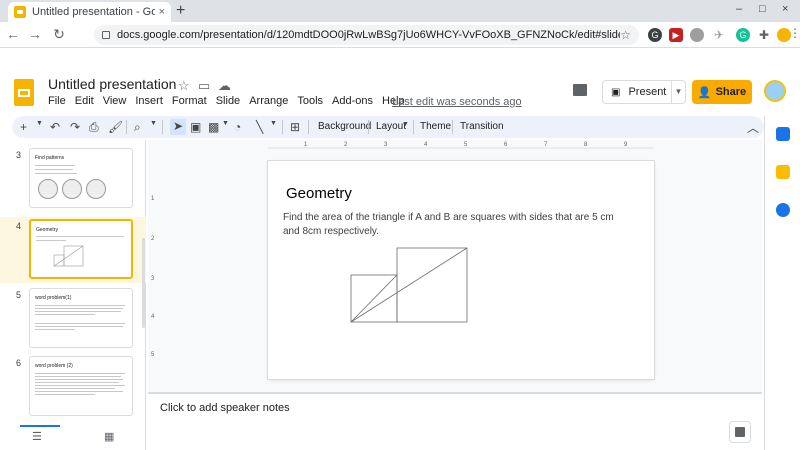  I want to click on line-dropdown-icon: ▼, so click(273, 123).